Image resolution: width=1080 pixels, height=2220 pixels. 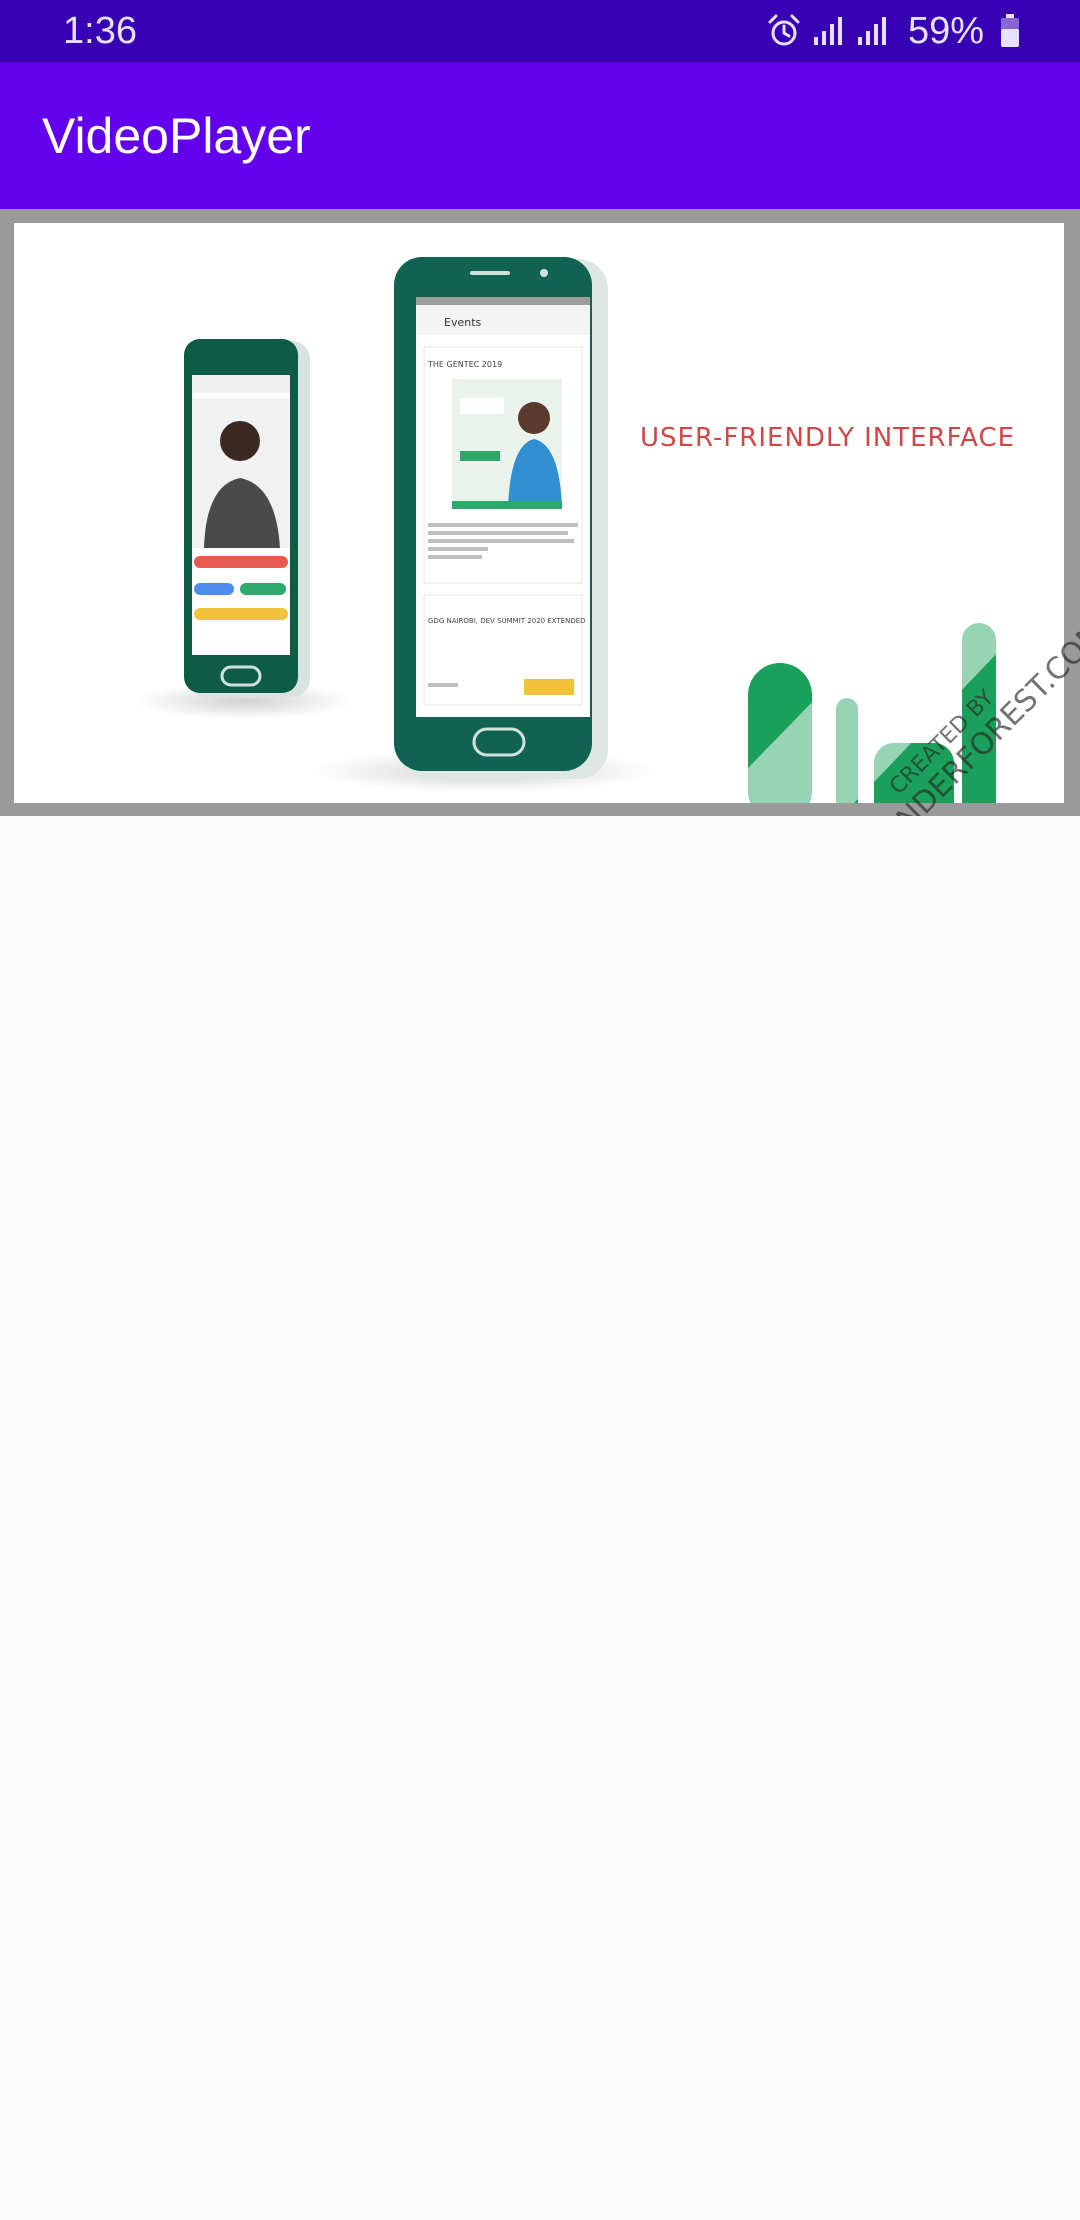 I want to click on phone-event-1: THE GENTEC 2019, so click(x=464, y=364).